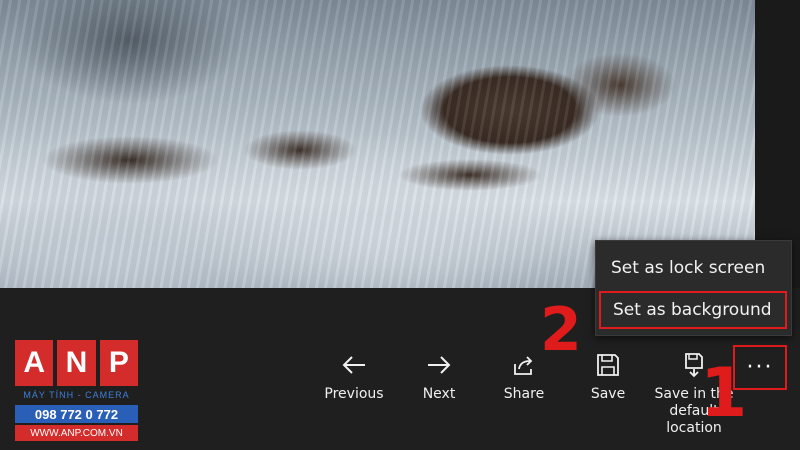 Image resolution: width=800 pixels, height=450 pixels. What do you see at coordinates (353, 365) in the screenshot?
I see `arrow-left-icon` at bounding box center [353, 365].